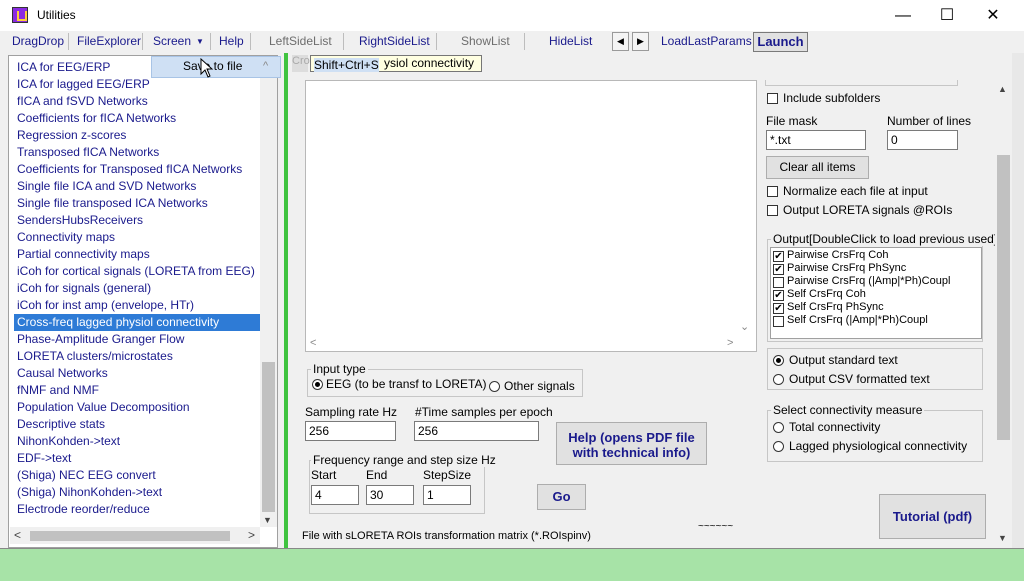 This screenshot has width=1024, height=581. Describe the element at coordinates (778, 379) in the screenshot. I see `output-csv-radio` at that location.